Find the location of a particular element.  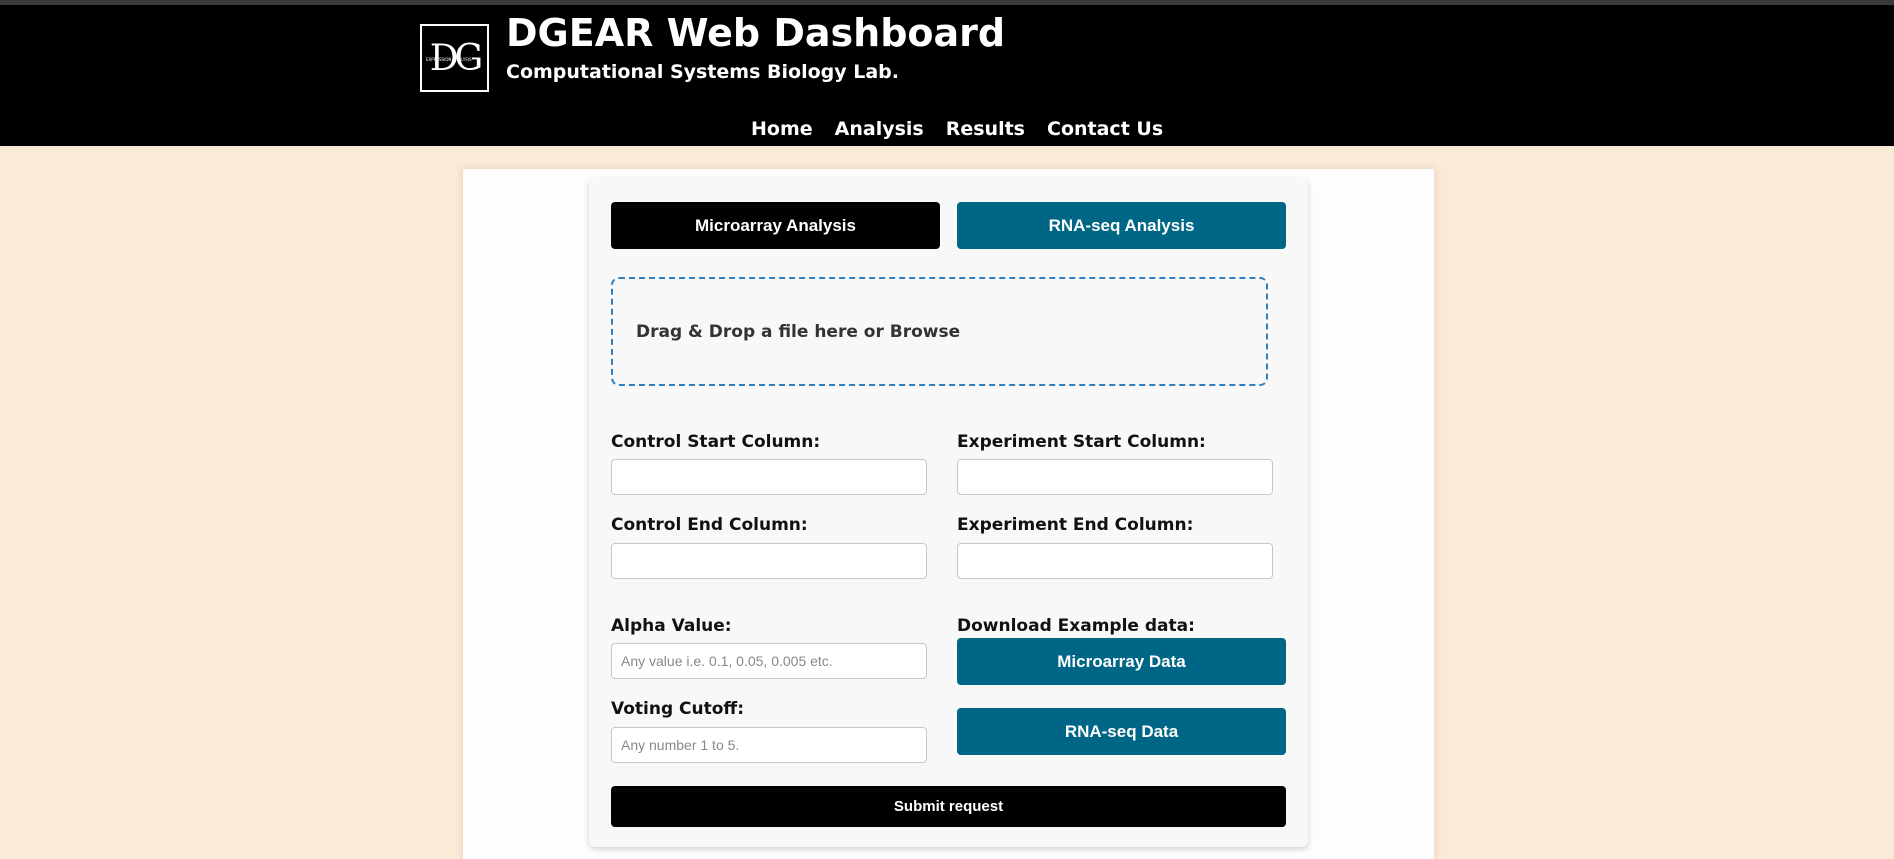

control-end-input is located at coordinates (769, 561).